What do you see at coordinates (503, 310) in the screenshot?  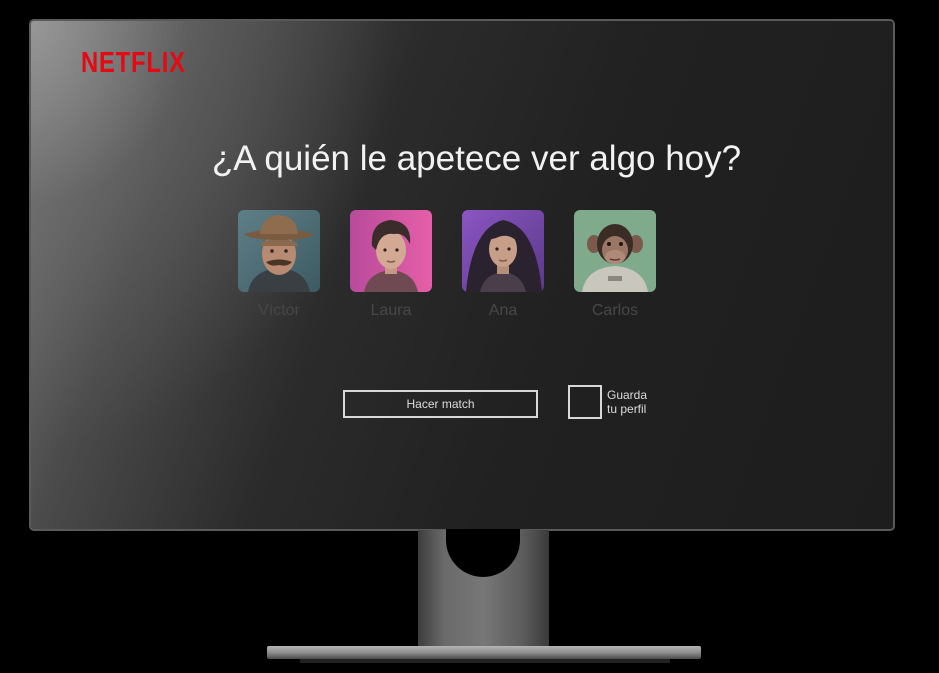 I see `profile-name: Ana` at bounding box center [503, 310].